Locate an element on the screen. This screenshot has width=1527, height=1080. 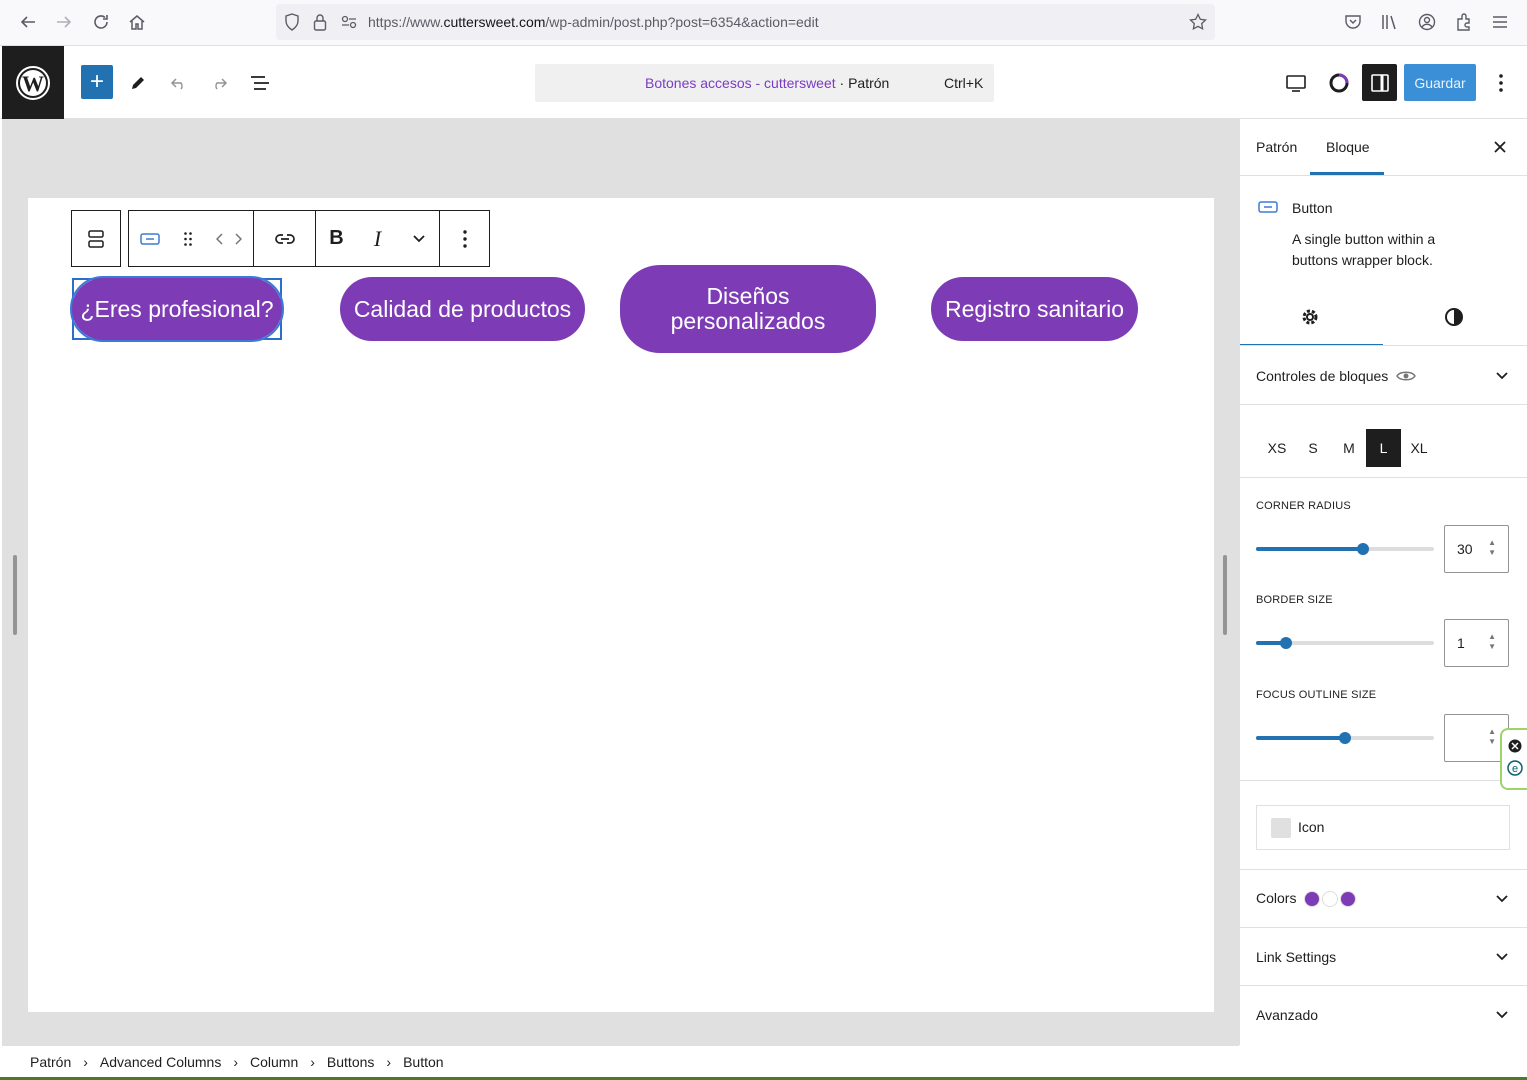
block-controls-title: Controles de bloques is located at coordinates (1336, 376).